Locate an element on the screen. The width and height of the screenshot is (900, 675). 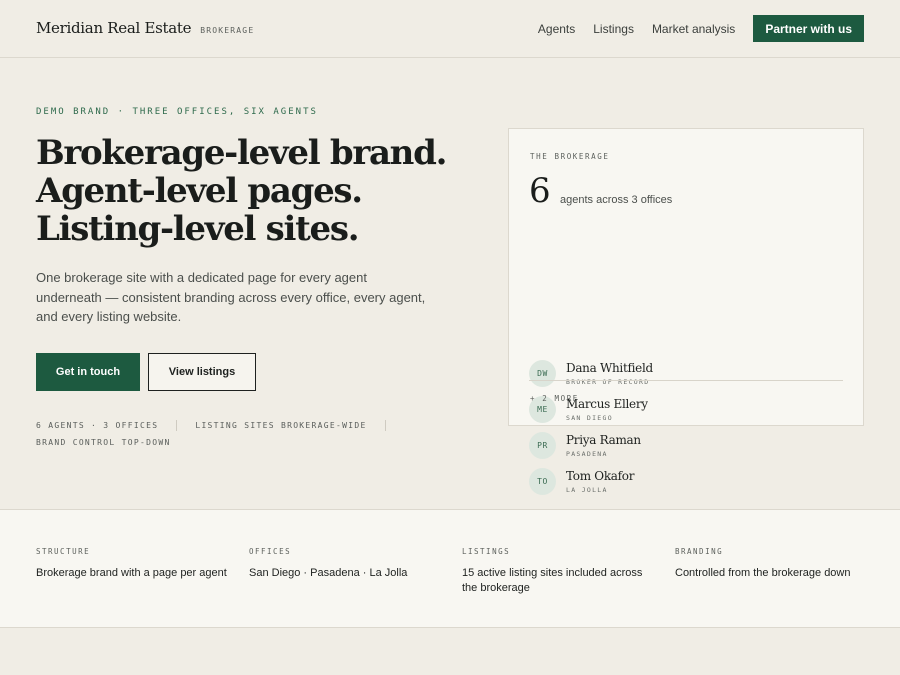
meta-brand-control: BRAND CONTROL TOP-DOWN is located at coordinates (103, 442).